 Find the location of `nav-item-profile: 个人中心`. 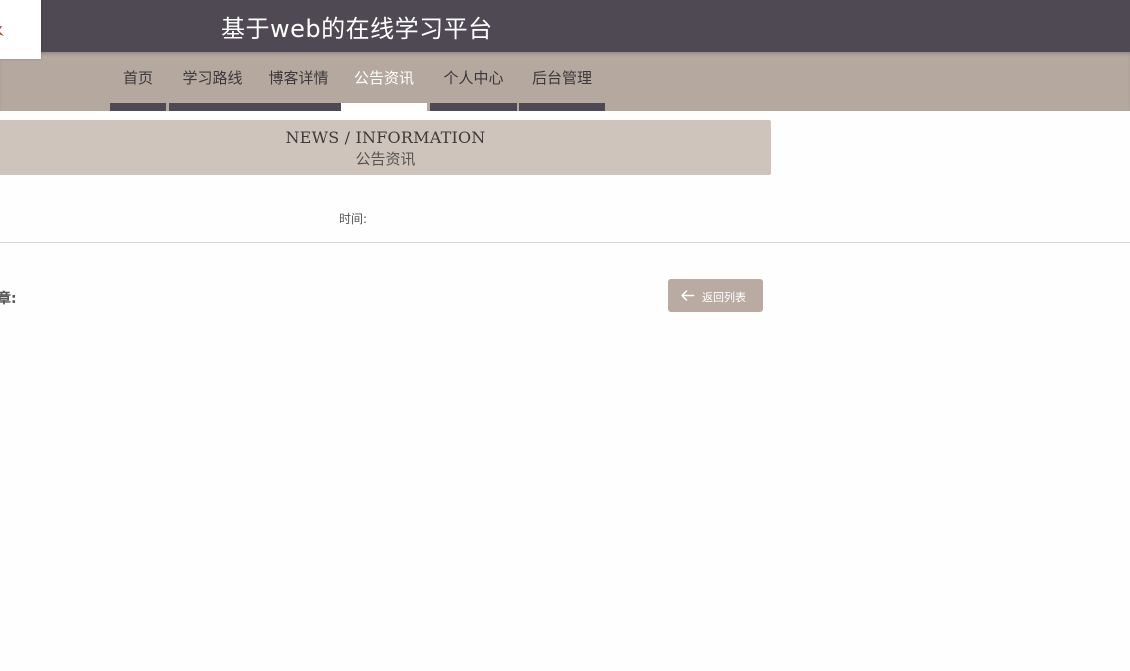

nav-item-profile: 个人中心 is located at coordinates (473, 81).